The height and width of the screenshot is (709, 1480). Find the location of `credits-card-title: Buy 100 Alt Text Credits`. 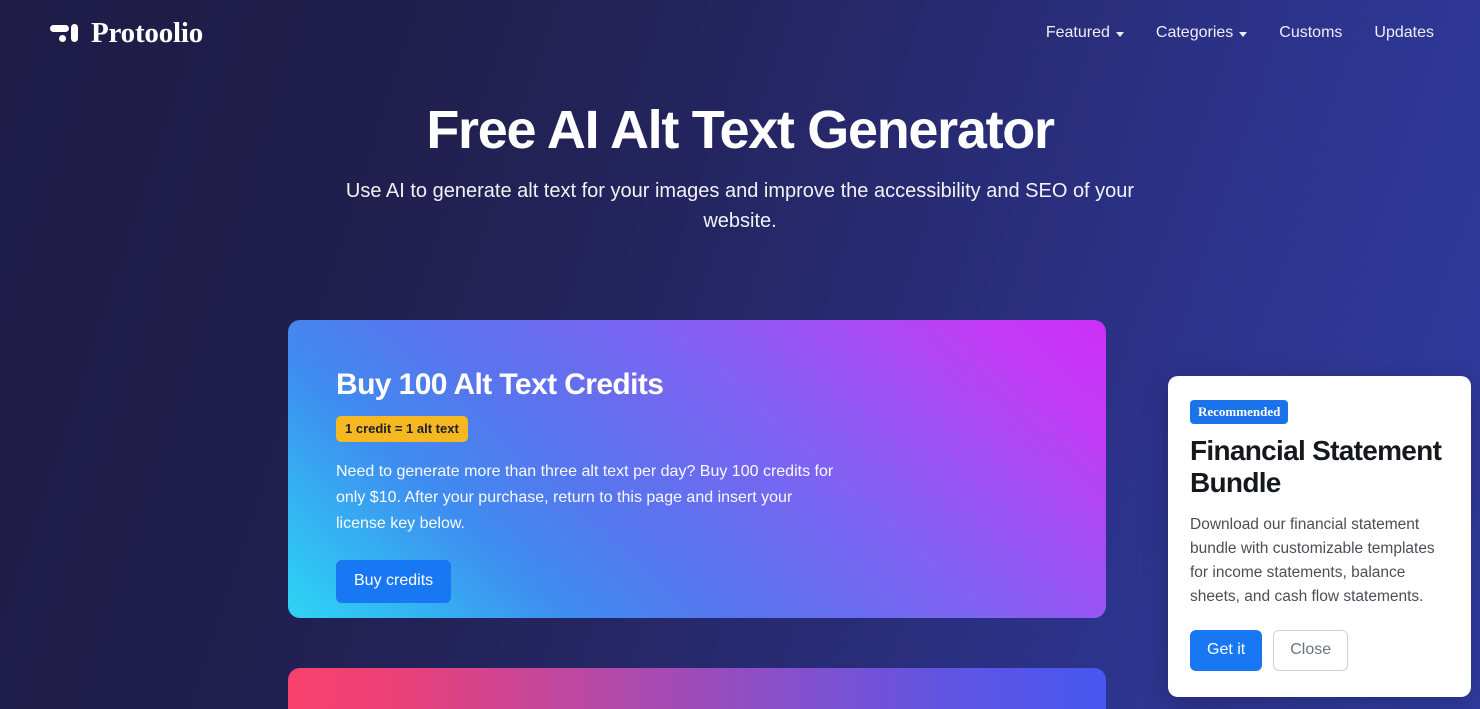

credits-card-title: Buy 100 Alt Text Credits is located at coordinates (500, 384).